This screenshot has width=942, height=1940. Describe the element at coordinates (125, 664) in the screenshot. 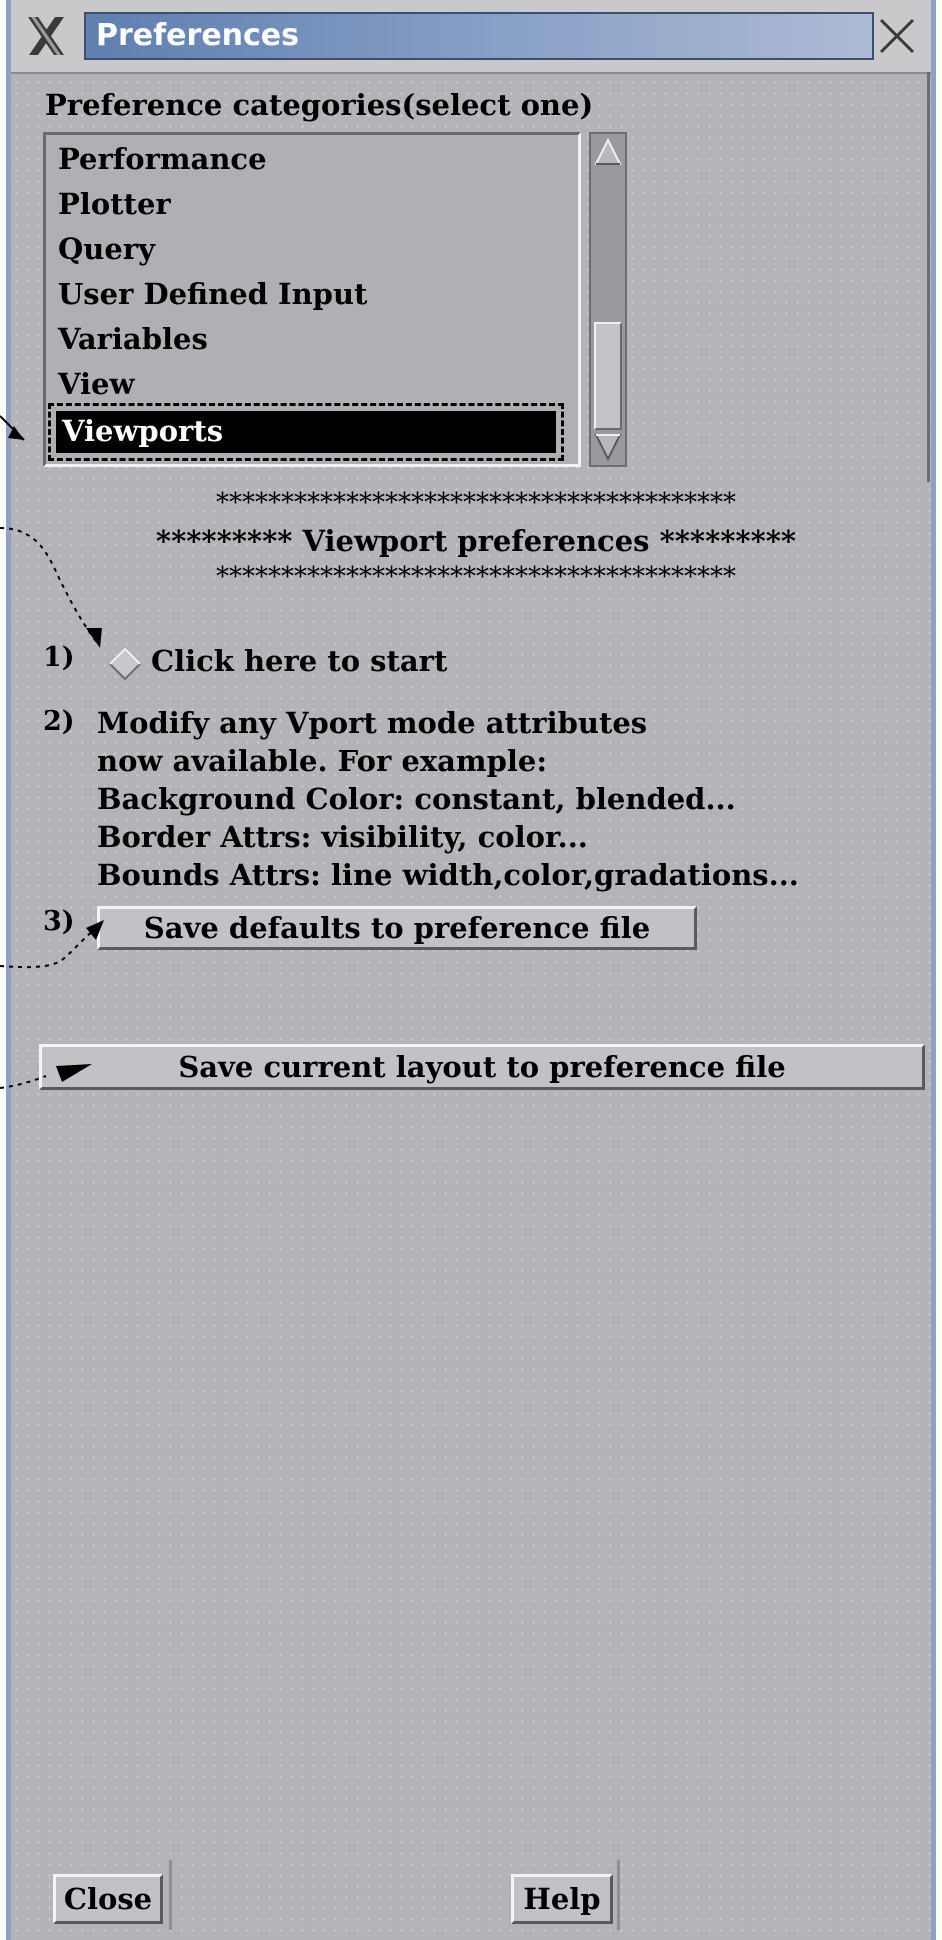

I see `start-radio-diamond-icon` at that location.